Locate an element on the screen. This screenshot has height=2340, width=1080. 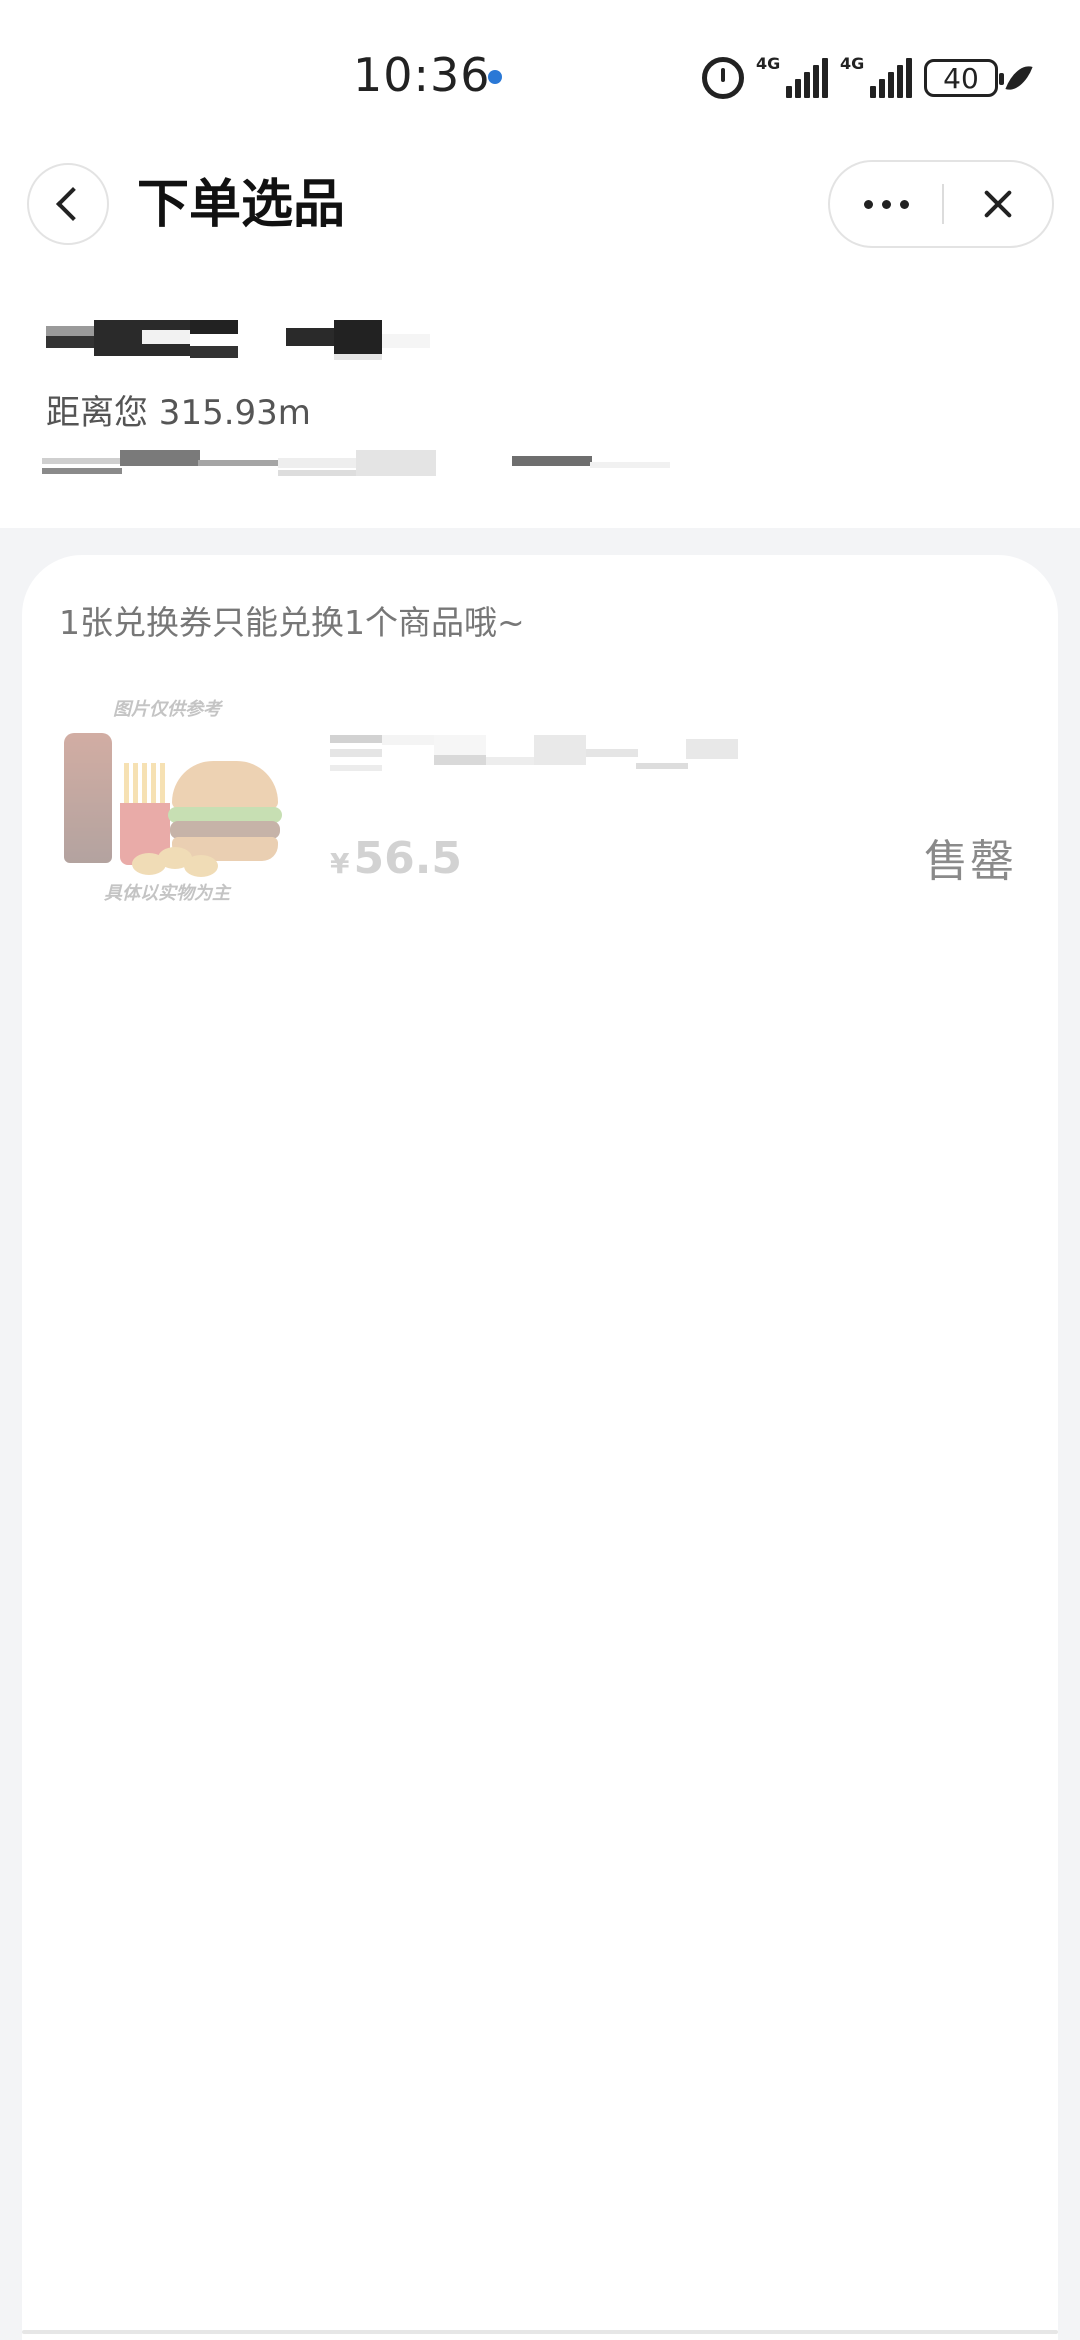
nuggets is located at coordinates (177, 863).